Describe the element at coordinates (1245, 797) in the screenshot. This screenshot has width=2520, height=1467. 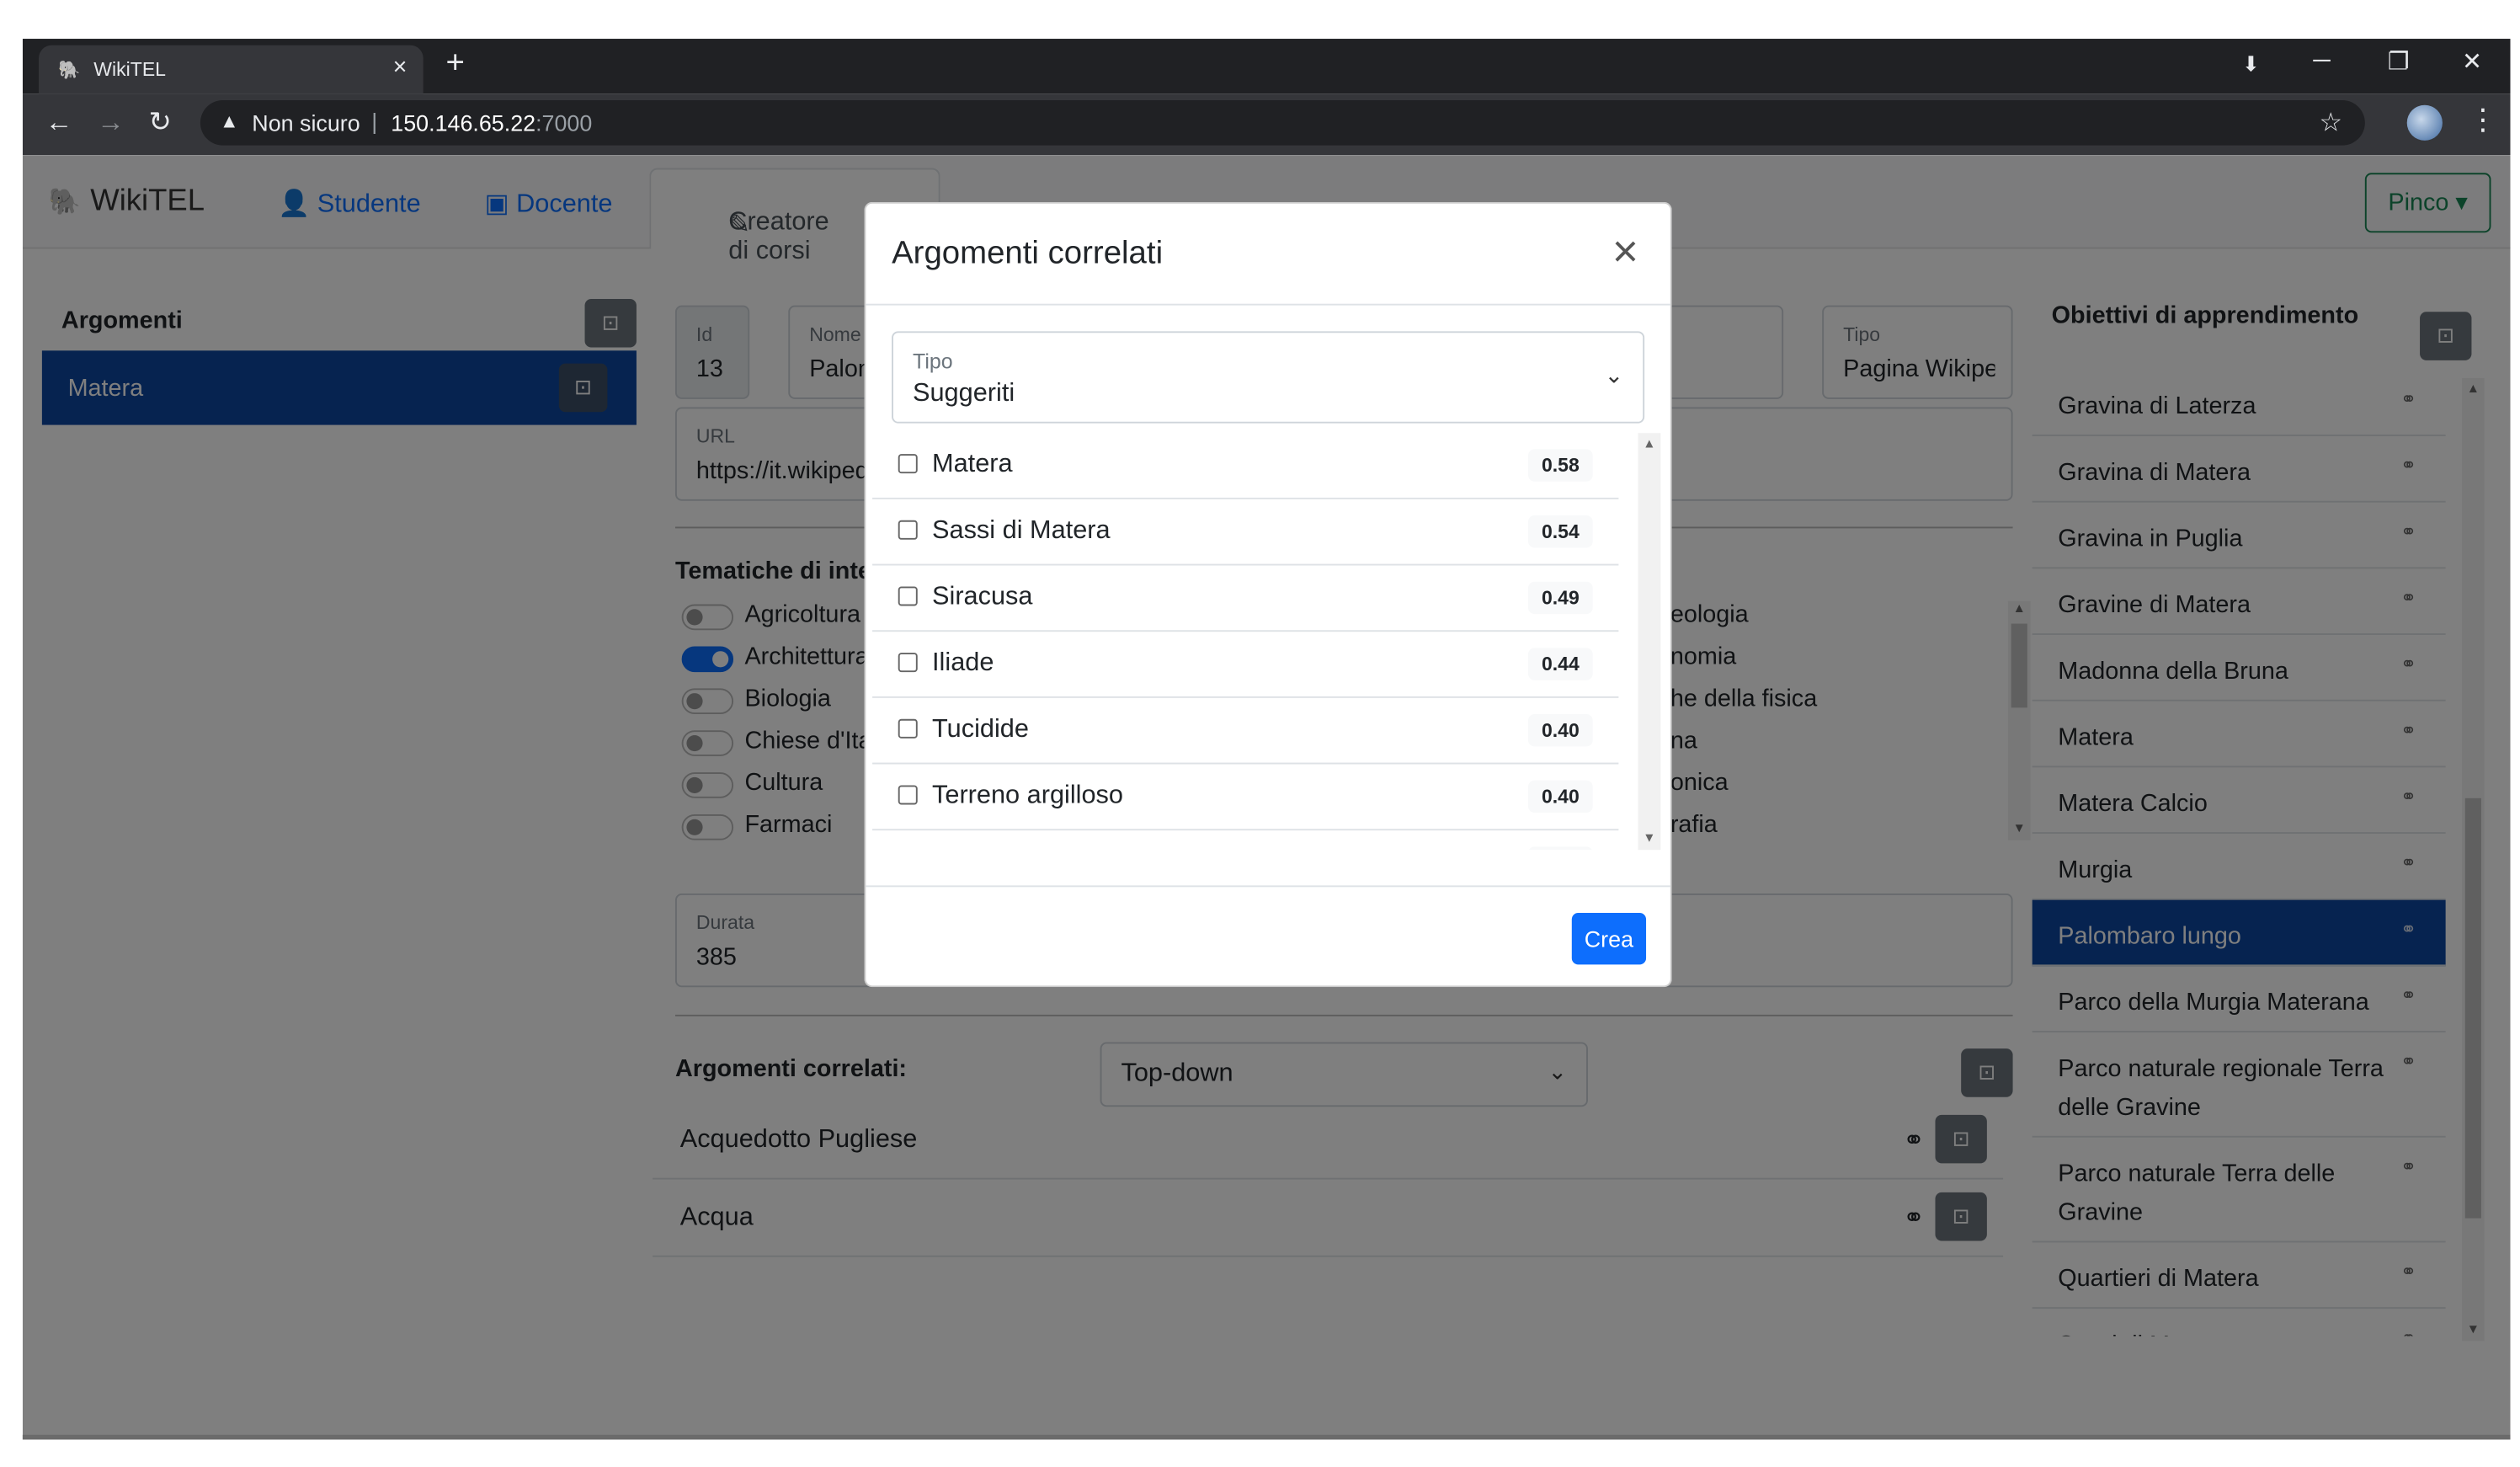
I see `suggestion-row: Terreno argilloso 0.40` at that location.